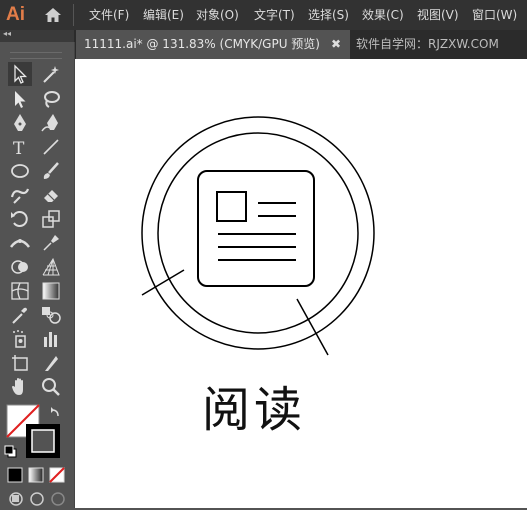 The width and height of the screenshot is (527, 510). I want to click on ellipse-tool-icon, so click(20, 171).